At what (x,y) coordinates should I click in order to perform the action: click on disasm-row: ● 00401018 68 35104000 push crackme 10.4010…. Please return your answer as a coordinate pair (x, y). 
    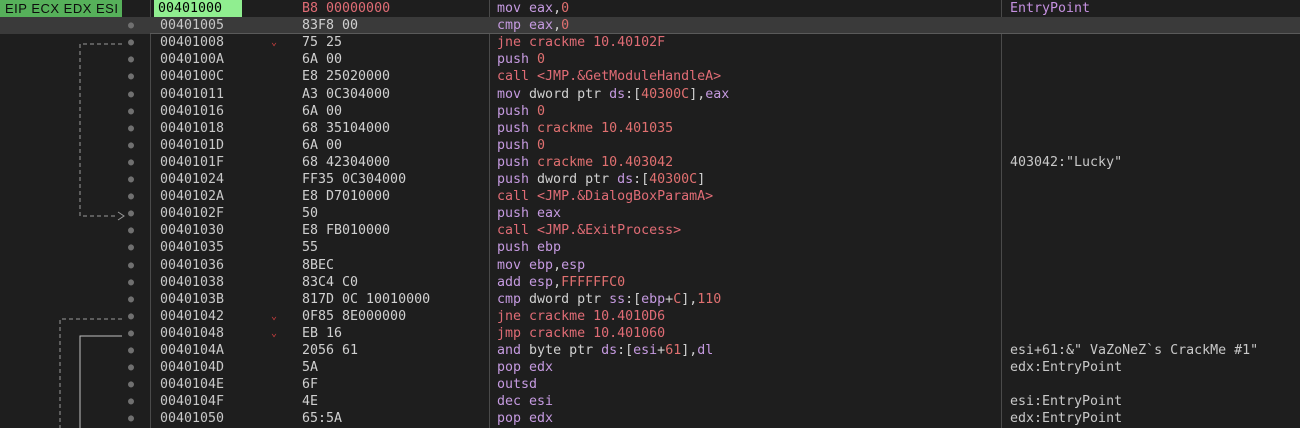
    Looking at the image, I should click on (650, 128).